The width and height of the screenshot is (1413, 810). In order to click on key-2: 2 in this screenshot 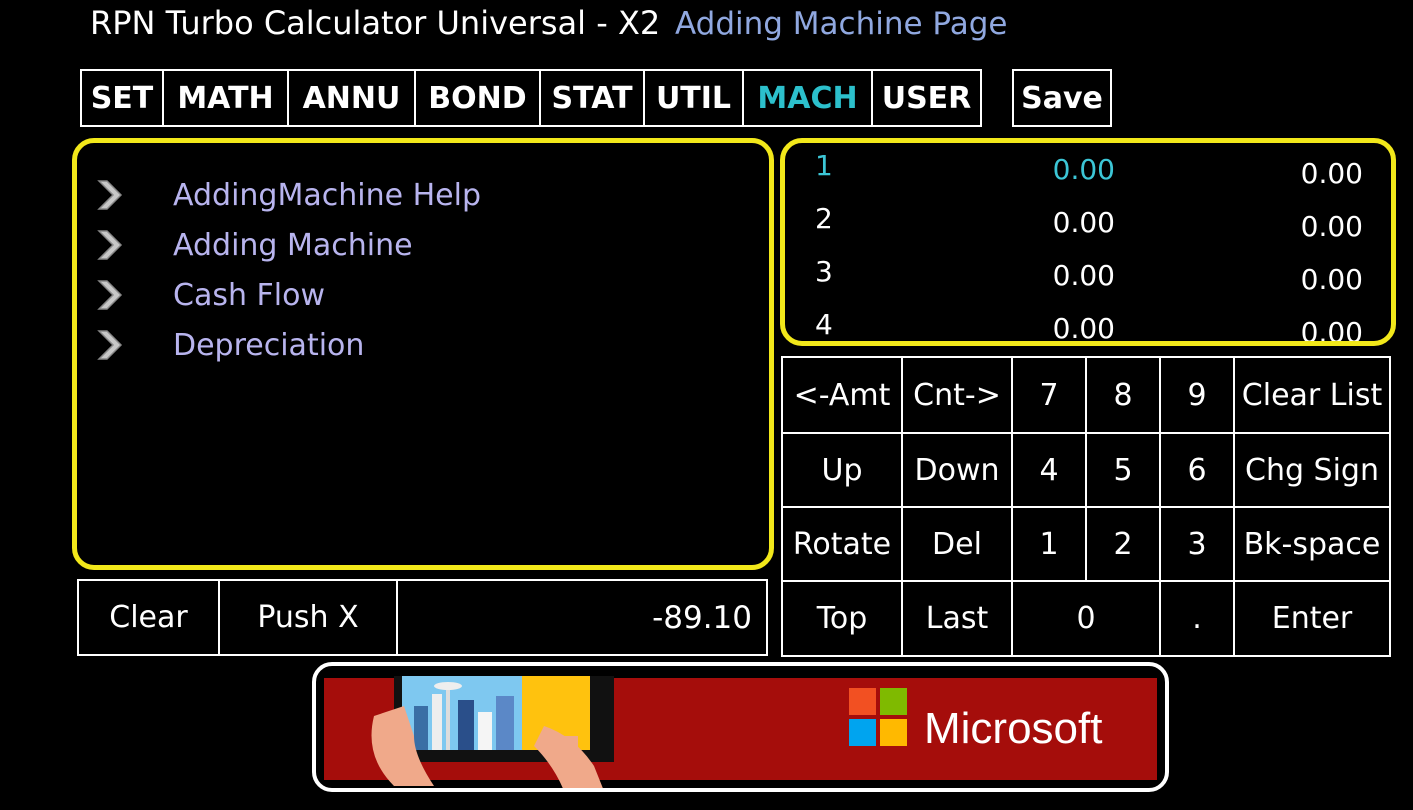, I will do `click(1123, 544)`.